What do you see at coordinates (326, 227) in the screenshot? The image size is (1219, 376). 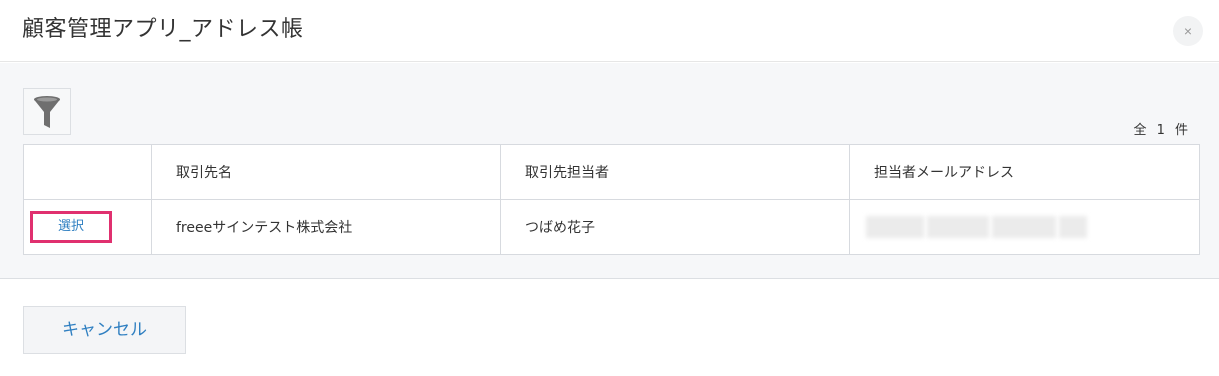 I see `company-cell: freeeサインテスト株式会社` at bounding box center [326, 227].